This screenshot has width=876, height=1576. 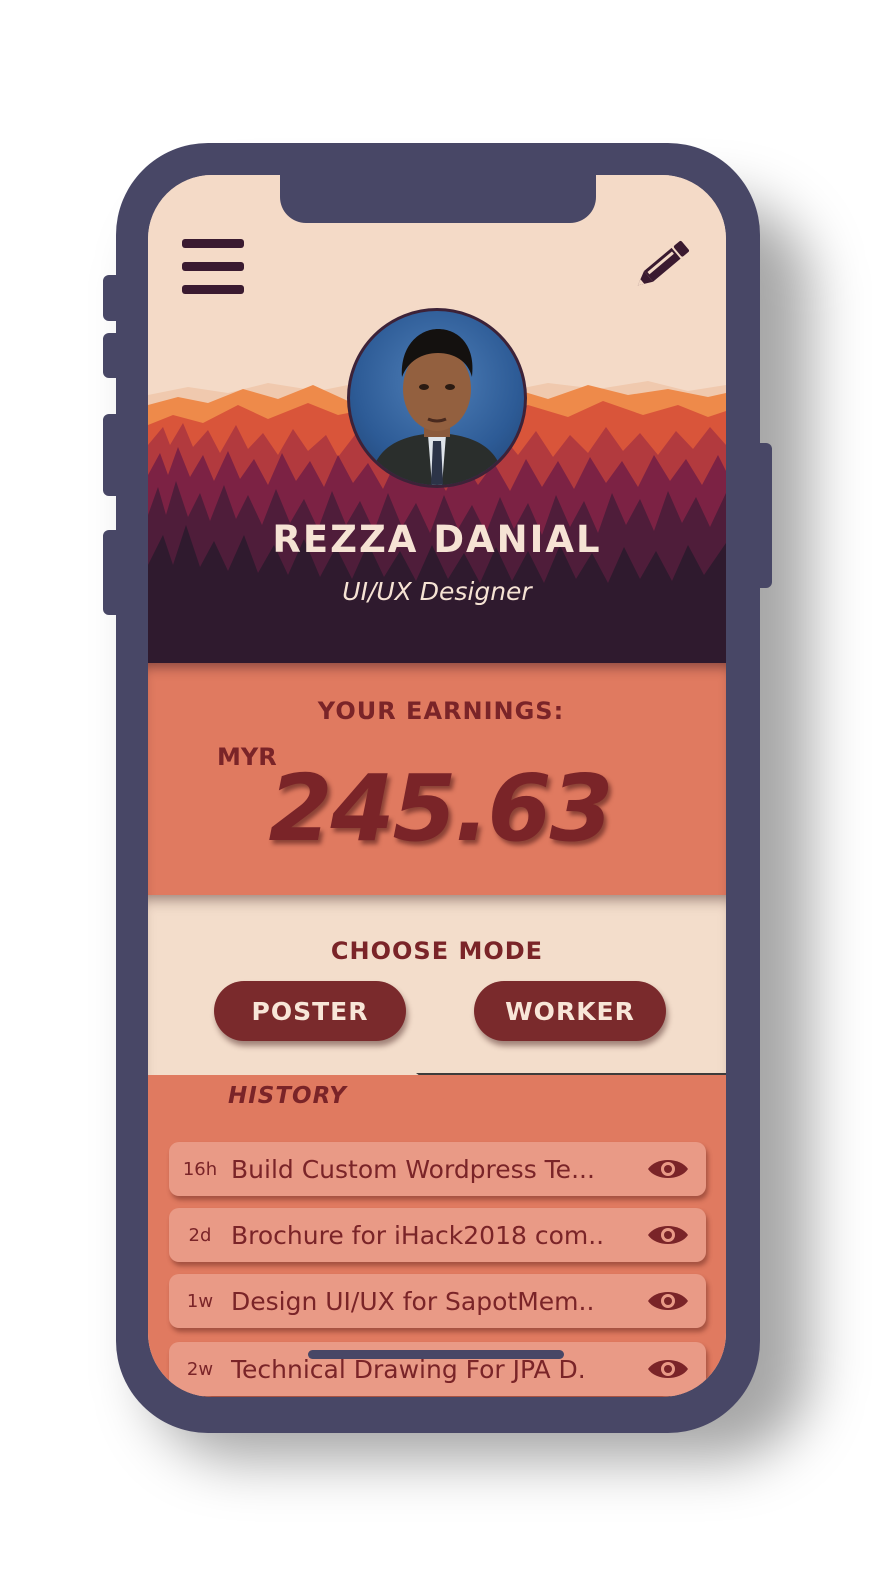 What do you see at coordinates (310, 1011) in the screenshot?
I see `poster-mode-button: POSTER` at bounding box center [310, 1011].